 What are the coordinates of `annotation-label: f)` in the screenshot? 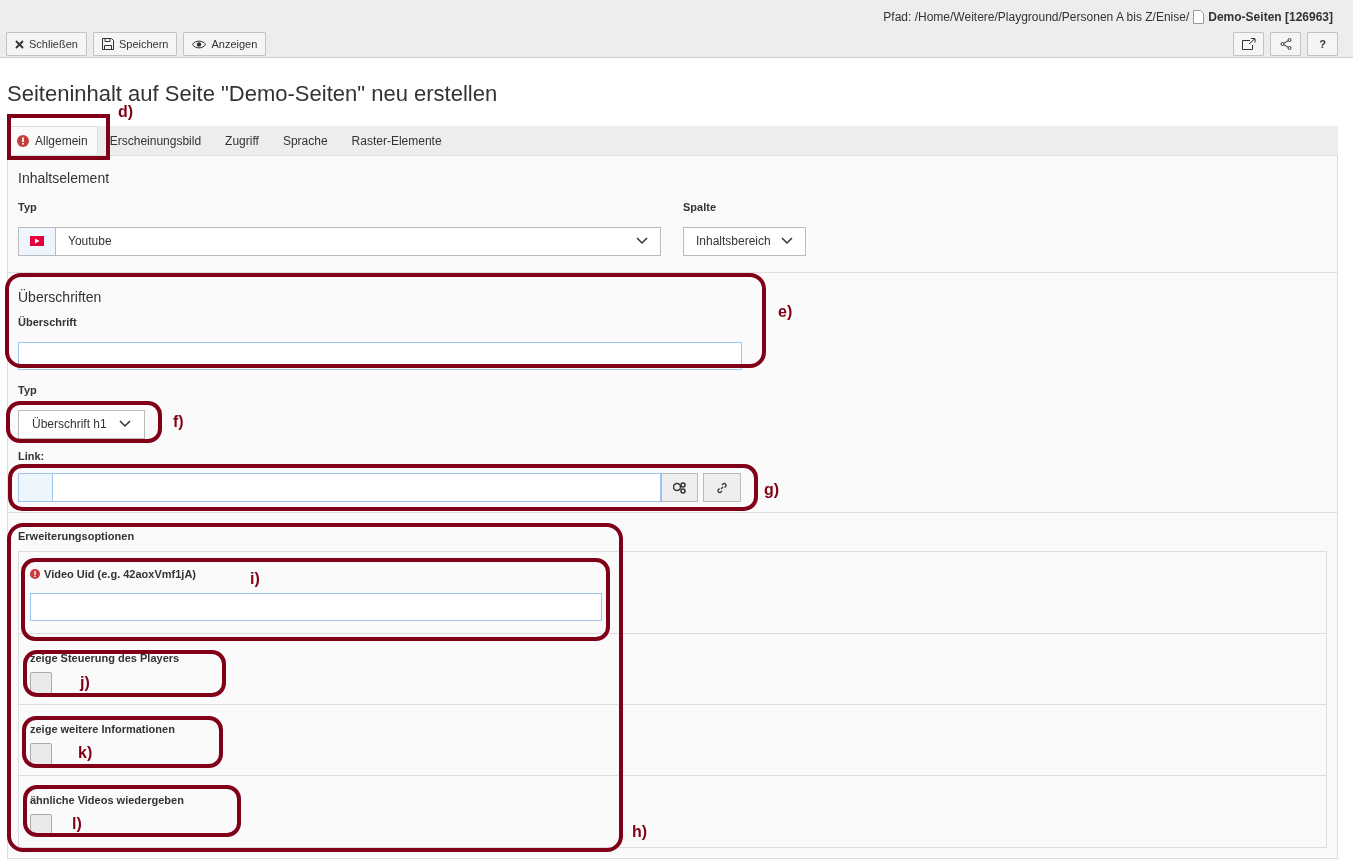 It's located at (178, 422).